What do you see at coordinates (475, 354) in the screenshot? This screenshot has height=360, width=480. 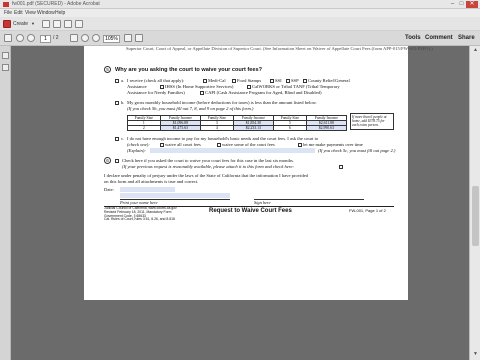 I see `scroll-down-icon: ▼` at bounding box center [475, 354].